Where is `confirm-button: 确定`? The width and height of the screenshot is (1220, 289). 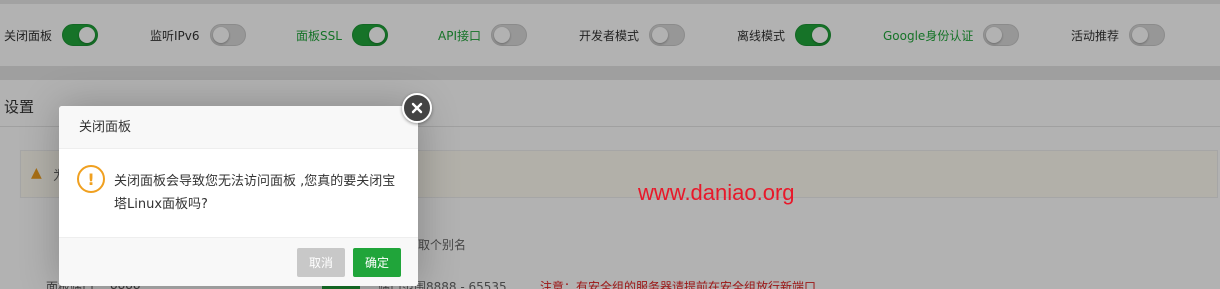 confirm-button: 确定 is located at coordinates (377, 262).